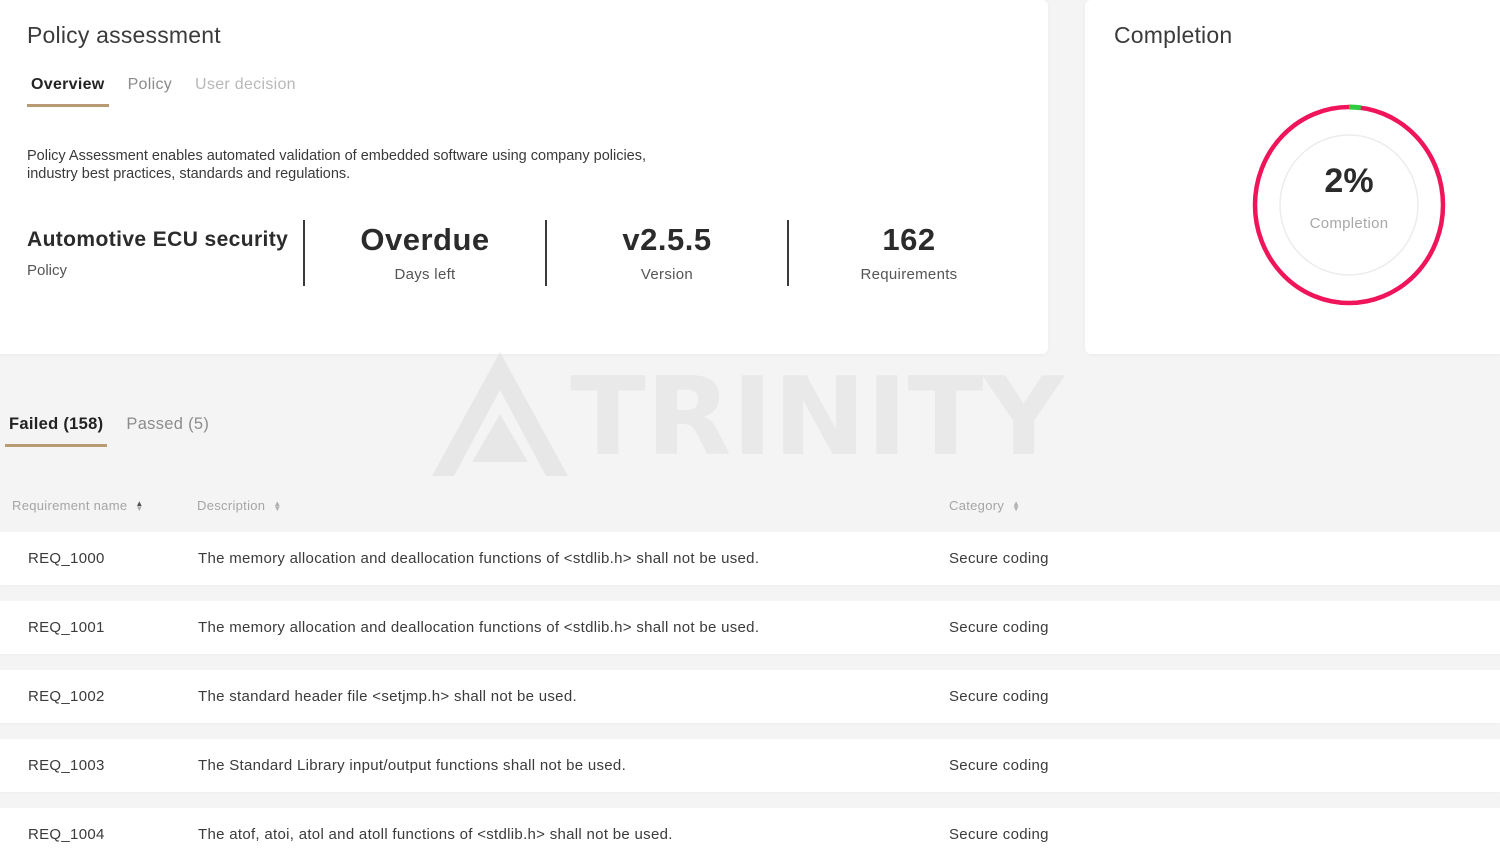 The height and width of the screenshot is (853, 1500). I want to click on days-left-label: Days left, so click(425, 274).